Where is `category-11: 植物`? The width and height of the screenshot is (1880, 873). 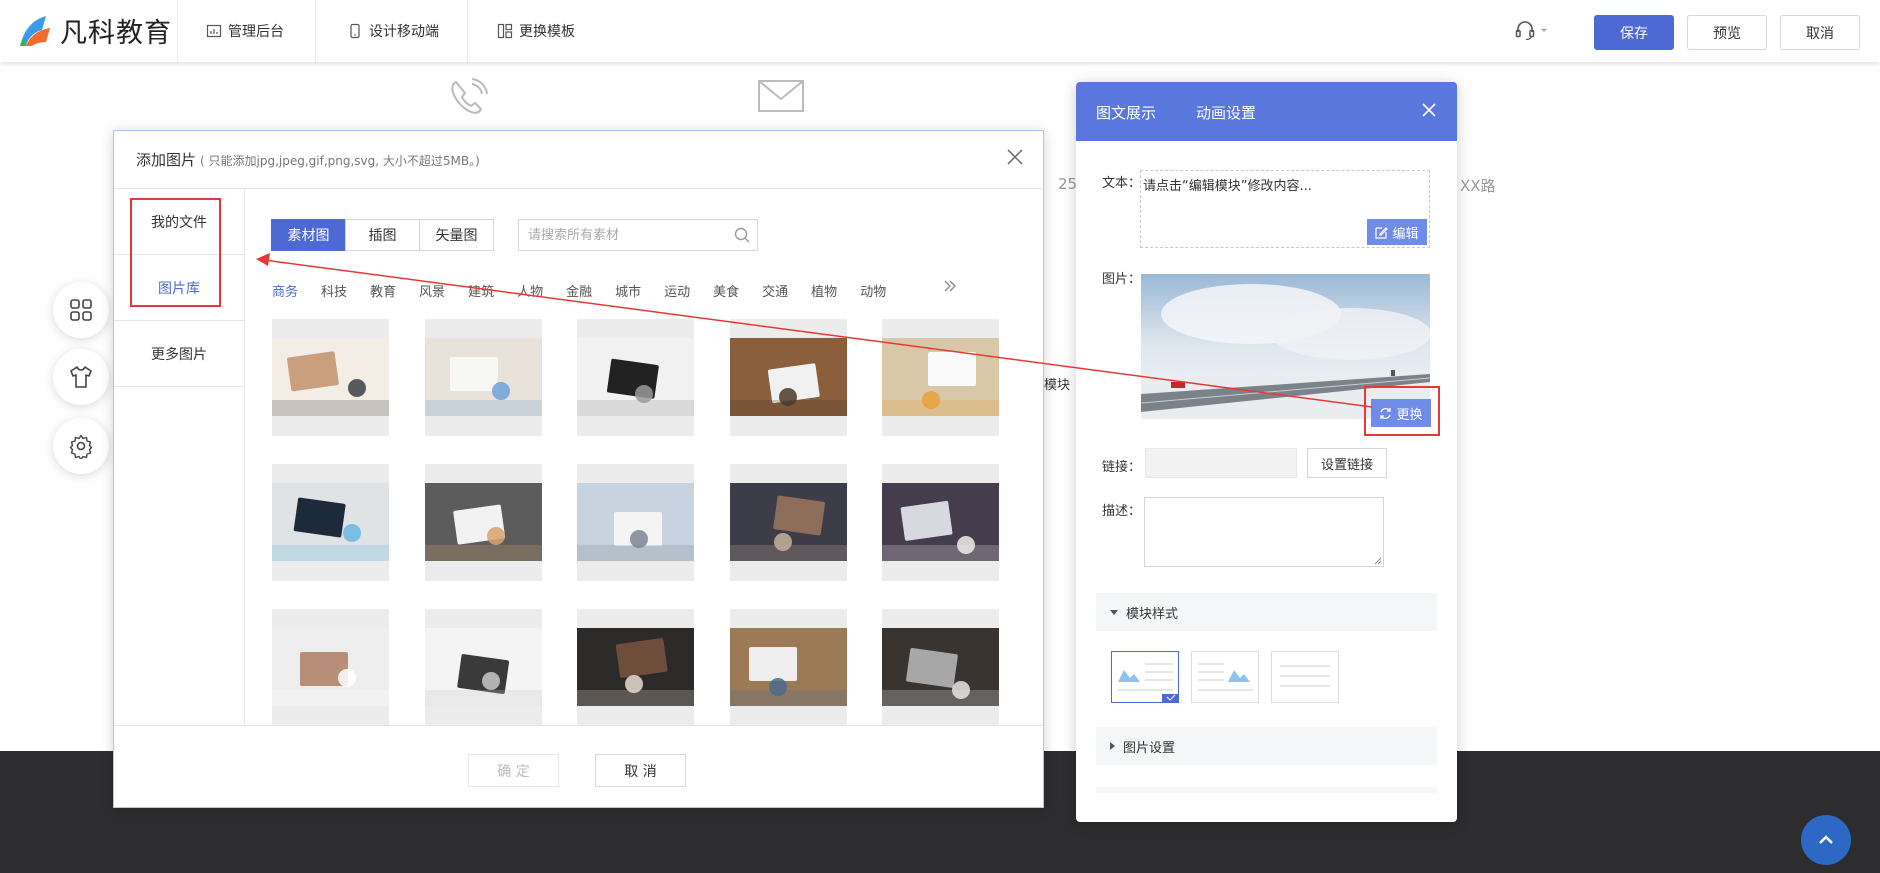
category-11: 植物 is located at coordinates (824, 290).